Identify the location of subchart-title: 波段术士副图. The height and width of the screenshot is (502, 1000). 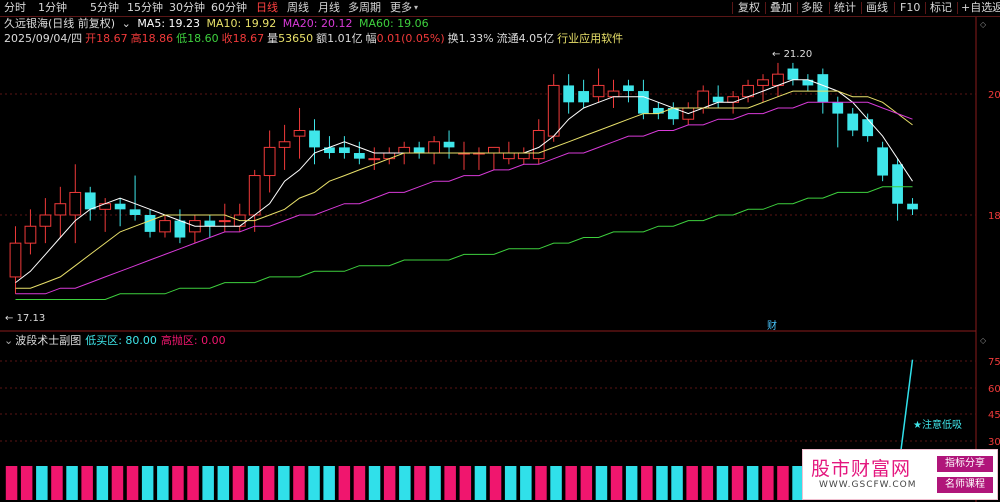
(48, 340).